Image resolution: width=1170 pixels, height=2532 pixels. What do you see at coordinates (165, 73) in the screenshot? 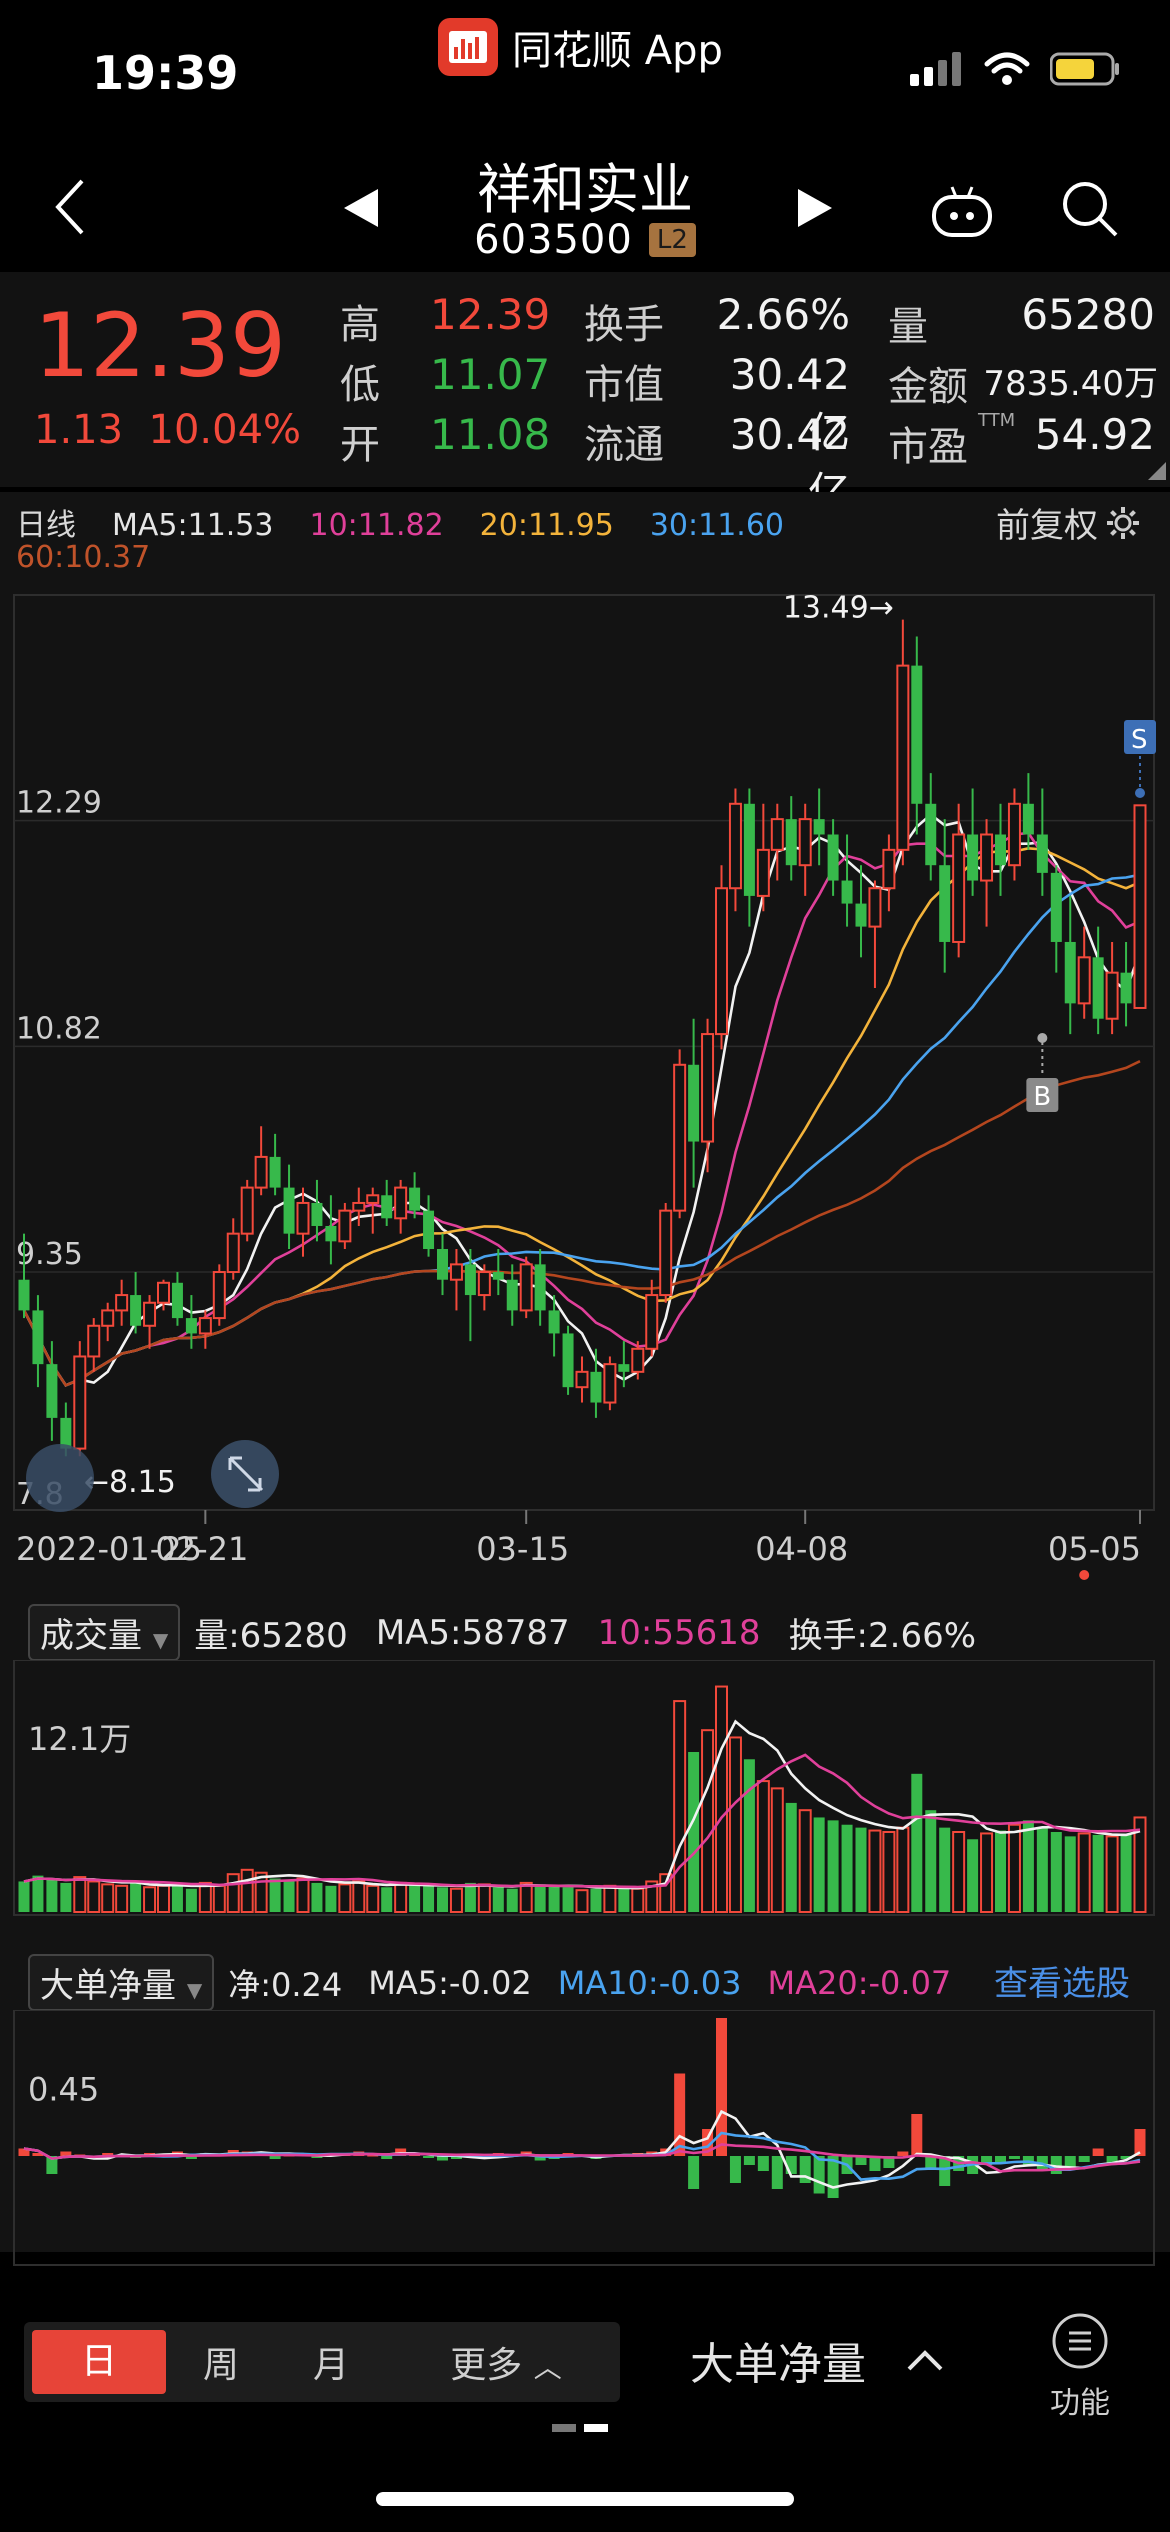
I see `status-time: 19:39` at bounding box center [165, 73].